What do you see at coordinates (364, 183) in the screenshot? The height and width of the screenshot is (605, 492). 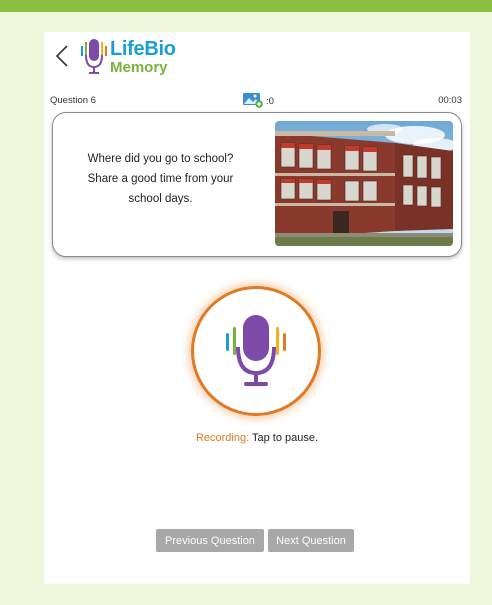 I see `school-building-photo` at bounding box center [364, 183].